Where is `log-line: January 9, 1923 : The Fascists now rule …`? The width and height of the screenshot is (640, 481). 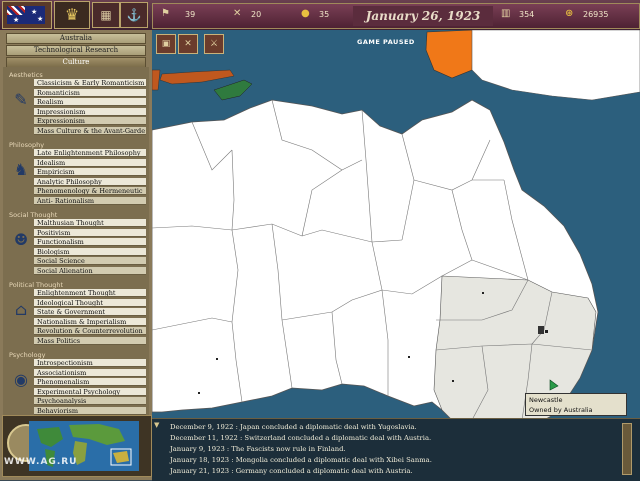
log-line: January 9, 1923 : The Fascists now rule … is located at coordinates (258, 449).